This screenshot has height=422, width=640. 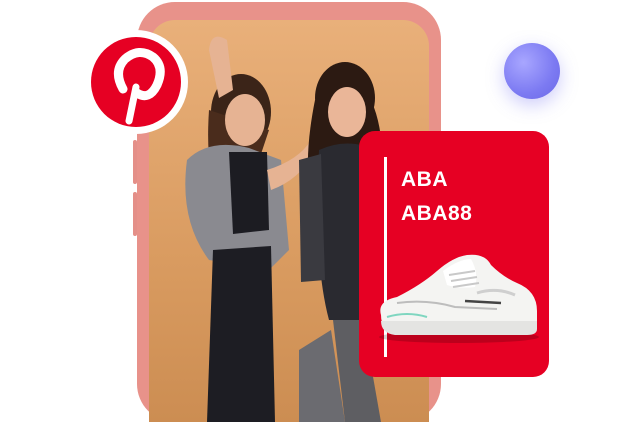 I want to click on decorative-orb, so click(x=532, y=71).